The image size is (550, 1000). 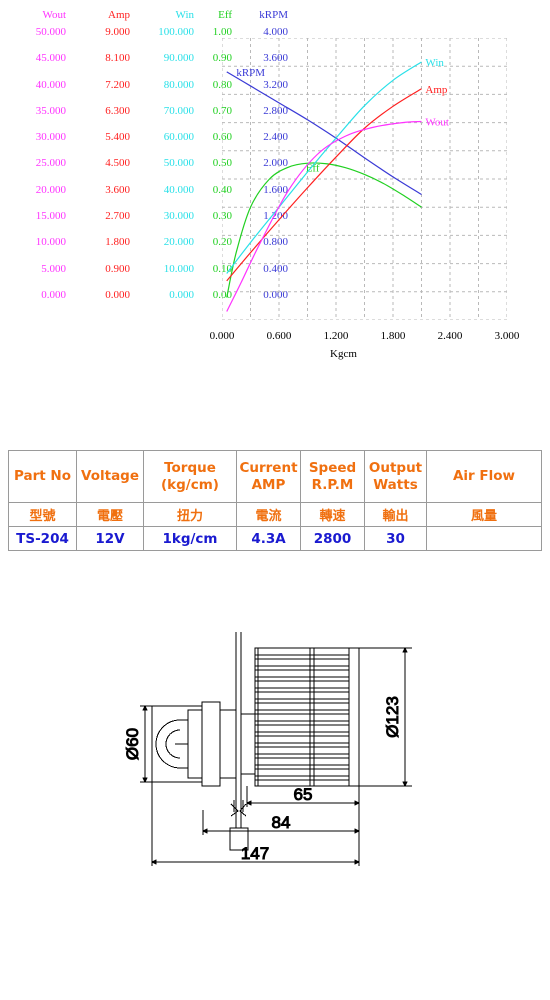 What do you see at coordinates (395, 538) in the screenshot?
I see `table-cell-output: 30` at bounding box center [395, 538].